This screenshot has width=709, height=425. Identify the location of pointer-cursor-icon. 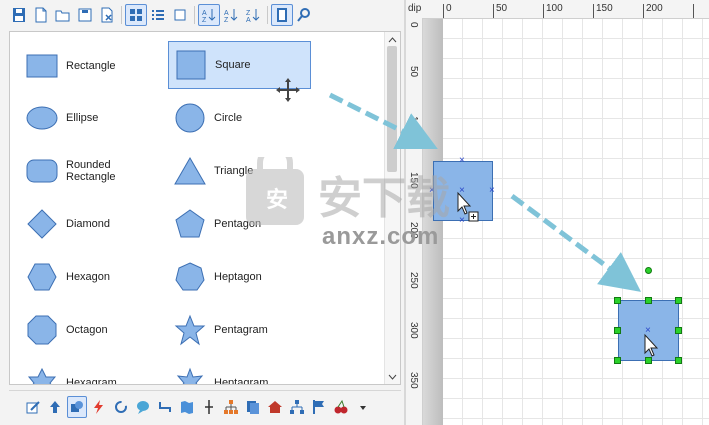
(651, 345).